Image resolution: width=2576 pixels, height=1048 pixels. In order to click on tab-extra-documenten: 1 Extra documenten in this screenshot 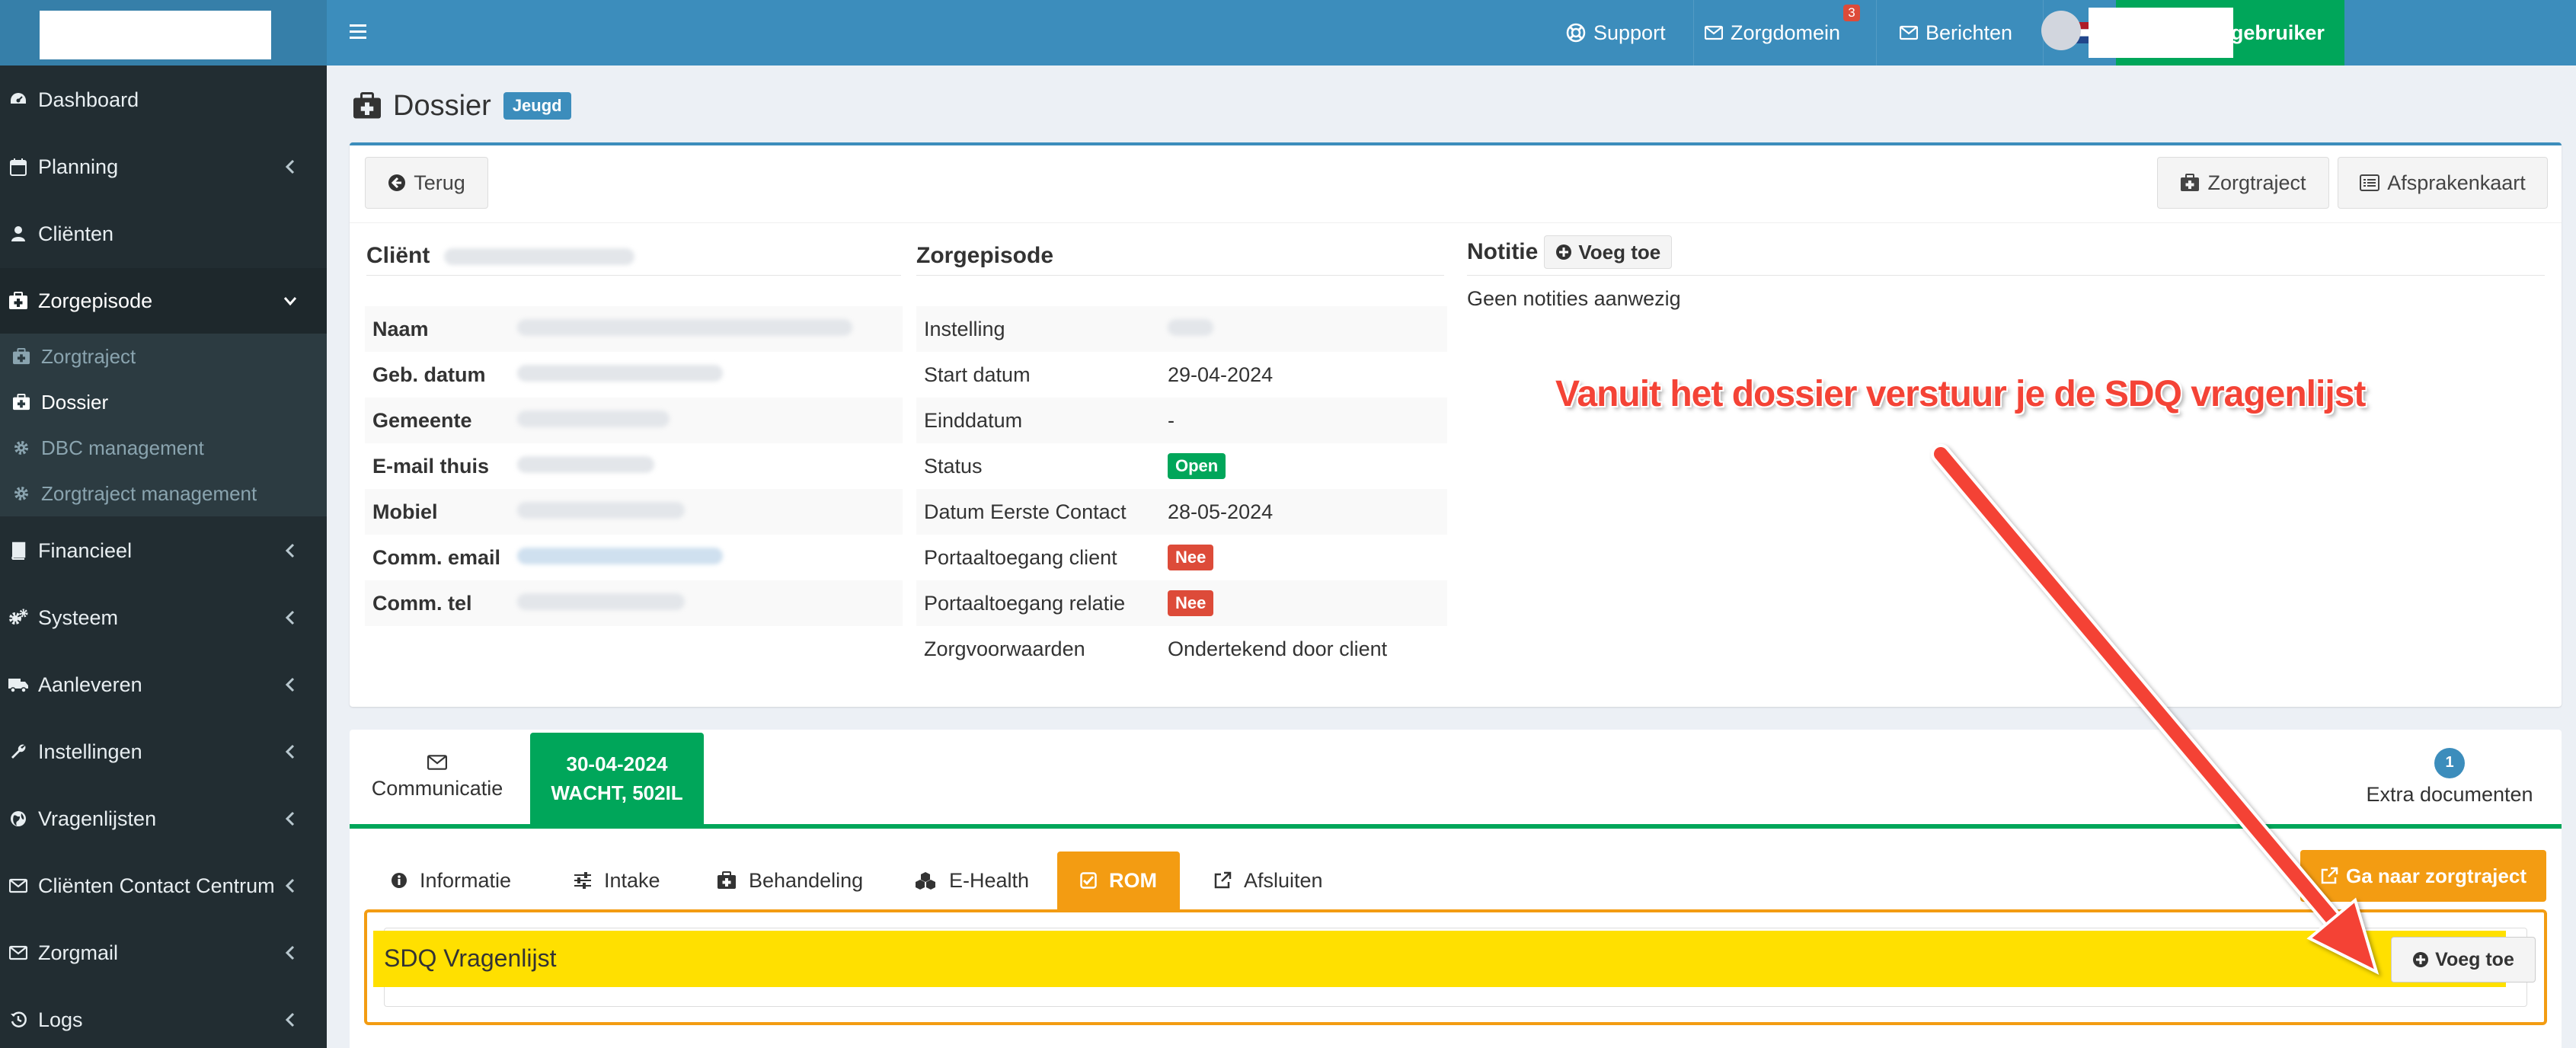, I will do `click(2450, 777)`.